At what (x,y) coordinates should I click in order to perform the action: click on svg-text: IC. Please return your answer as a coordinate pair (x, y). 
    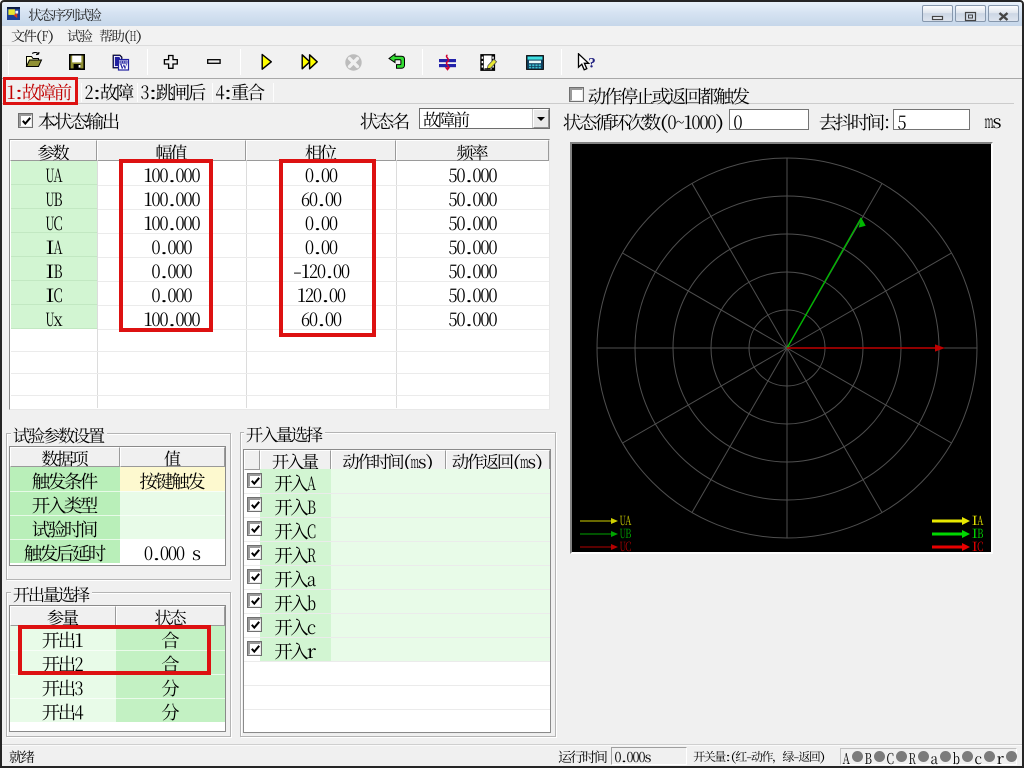
    Looking at the image, I should click on (977, 545).